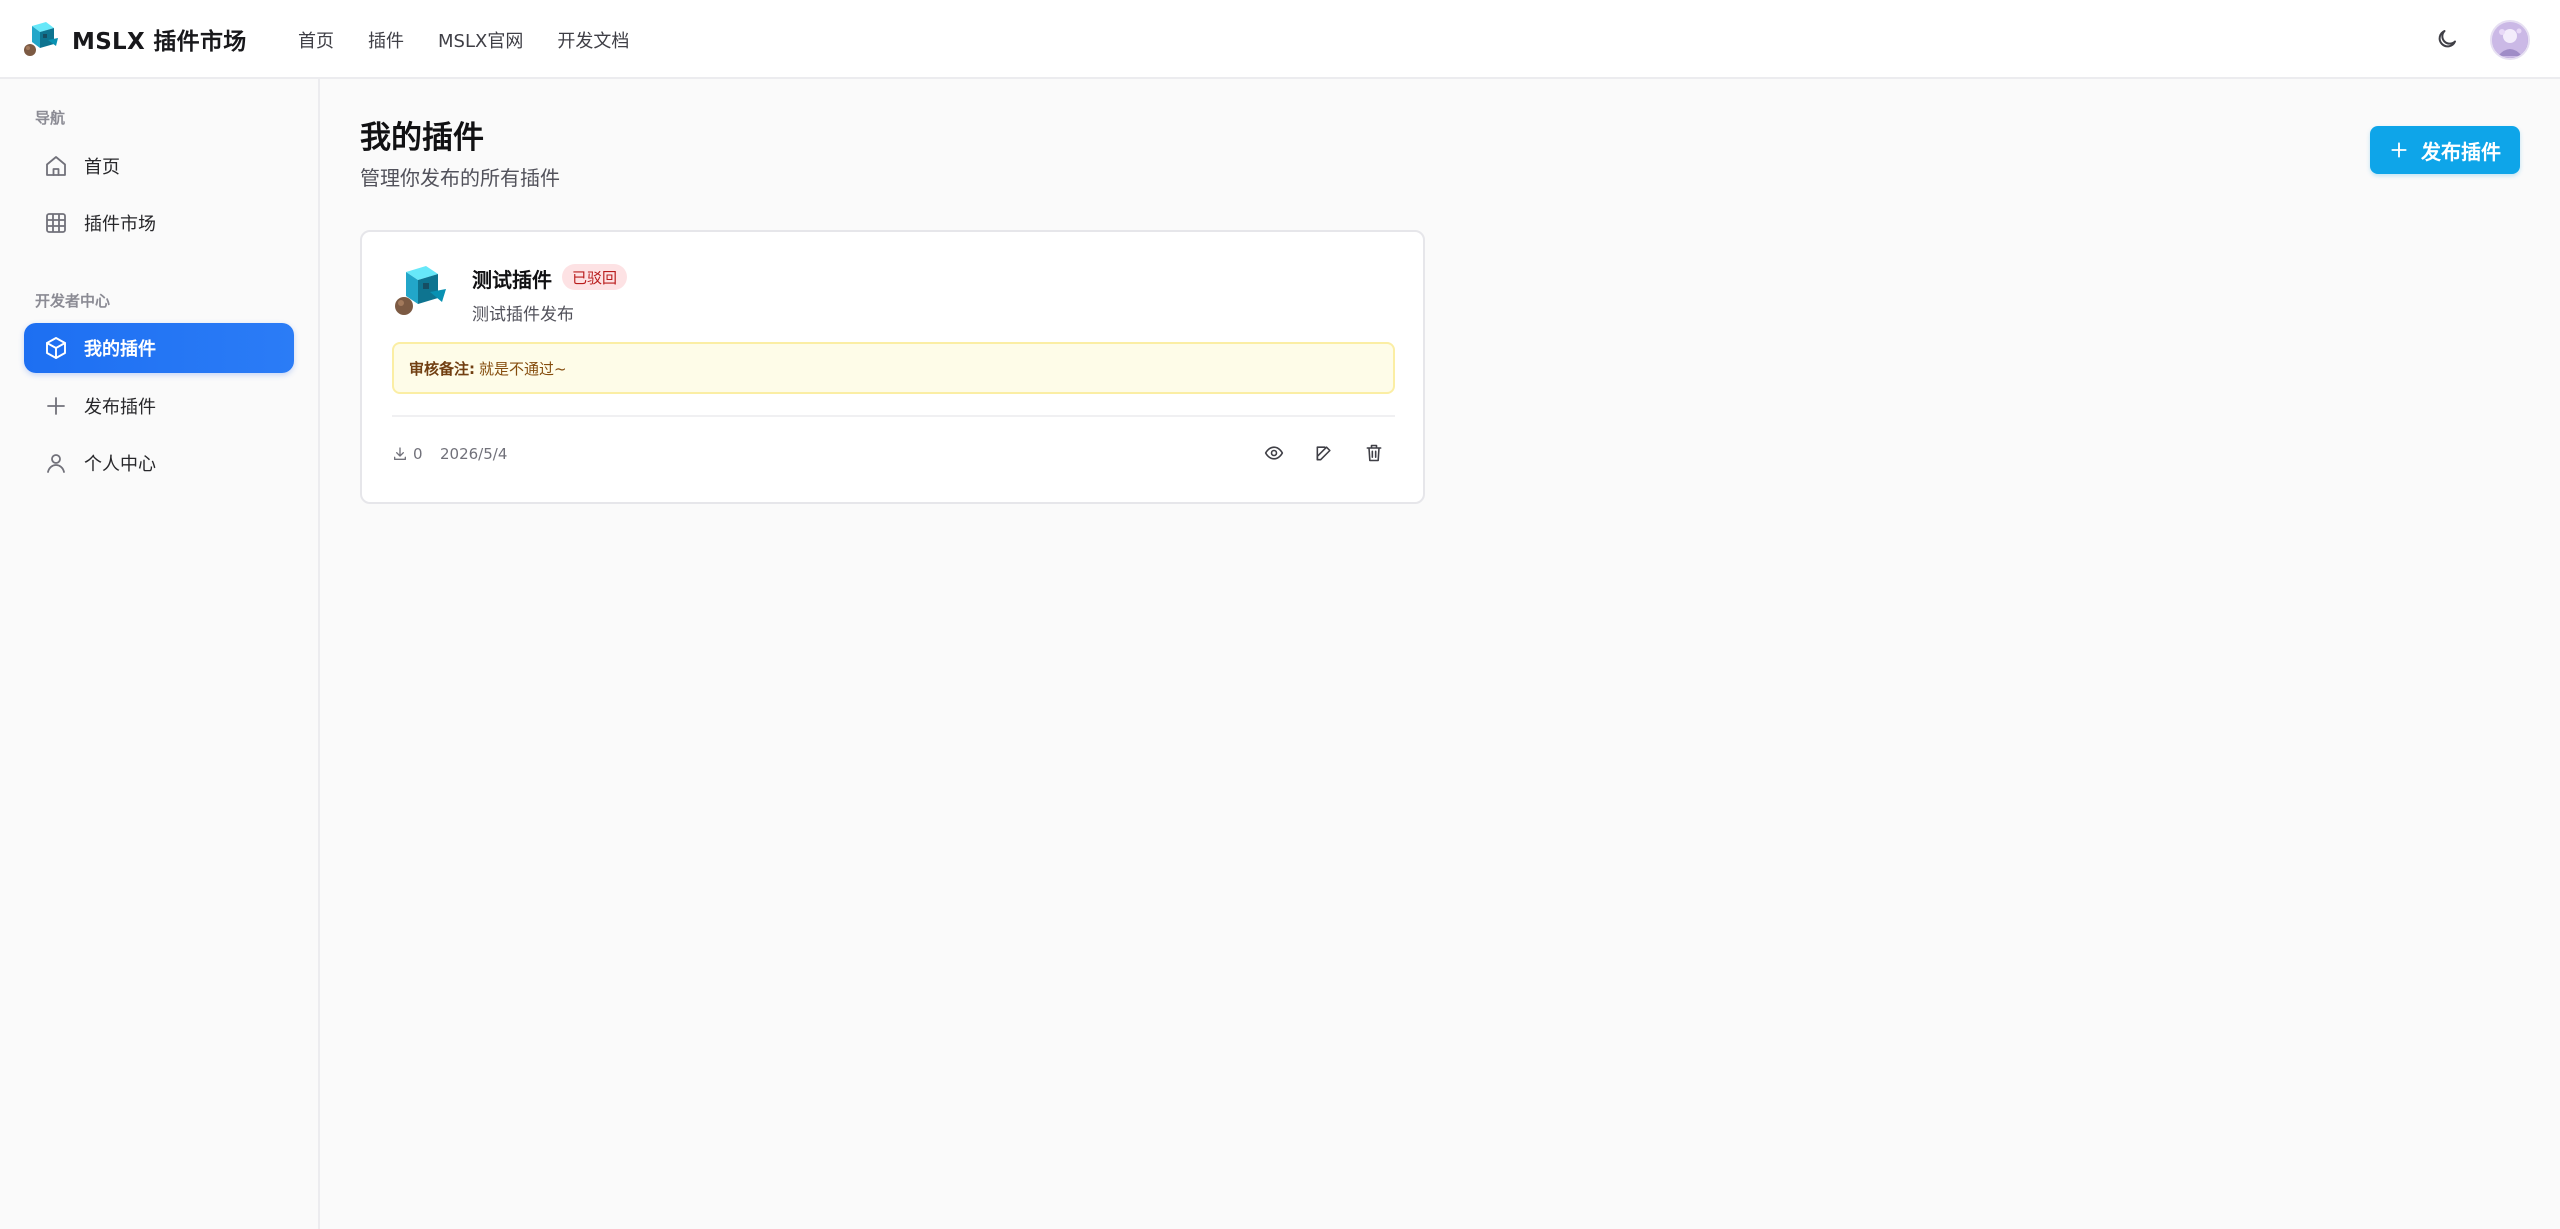 The width and height of the screenshot is (2560, 1229). I want to click on sidebar-item-market: 插件市场, so click(159, 223).